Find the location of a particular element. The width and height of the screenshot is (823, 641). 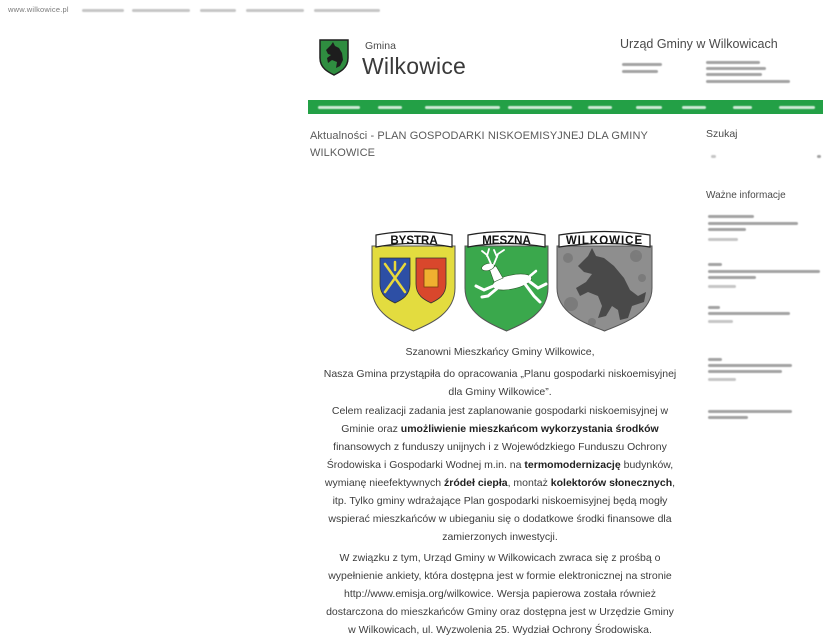

search-input is located at coordinates (763, 156).